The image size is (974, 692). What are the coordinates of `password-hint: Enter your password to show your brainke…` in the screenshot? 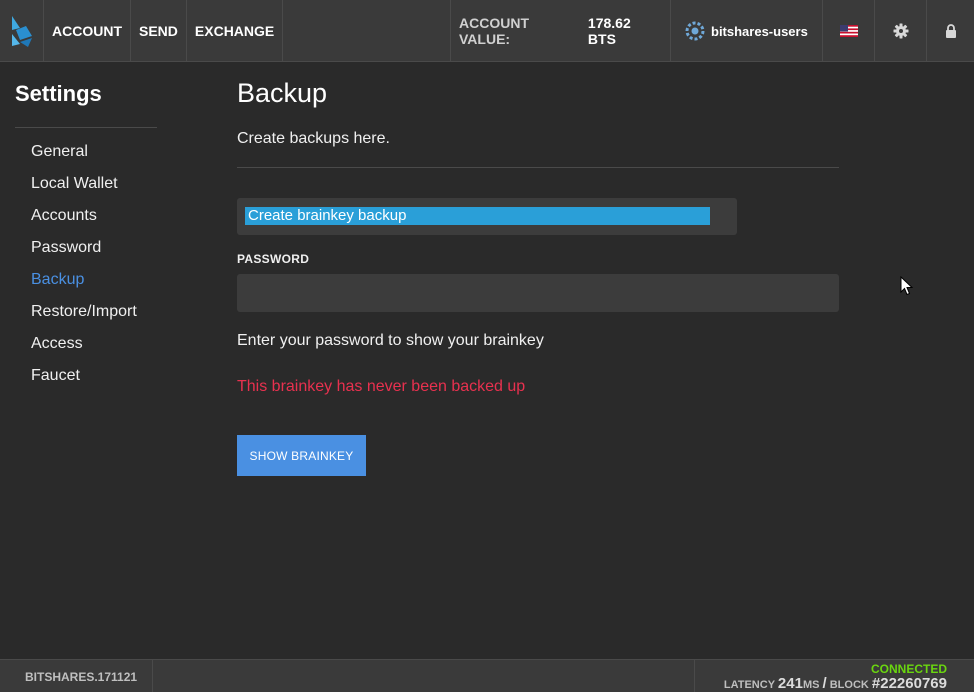 It's located at (390, 340).